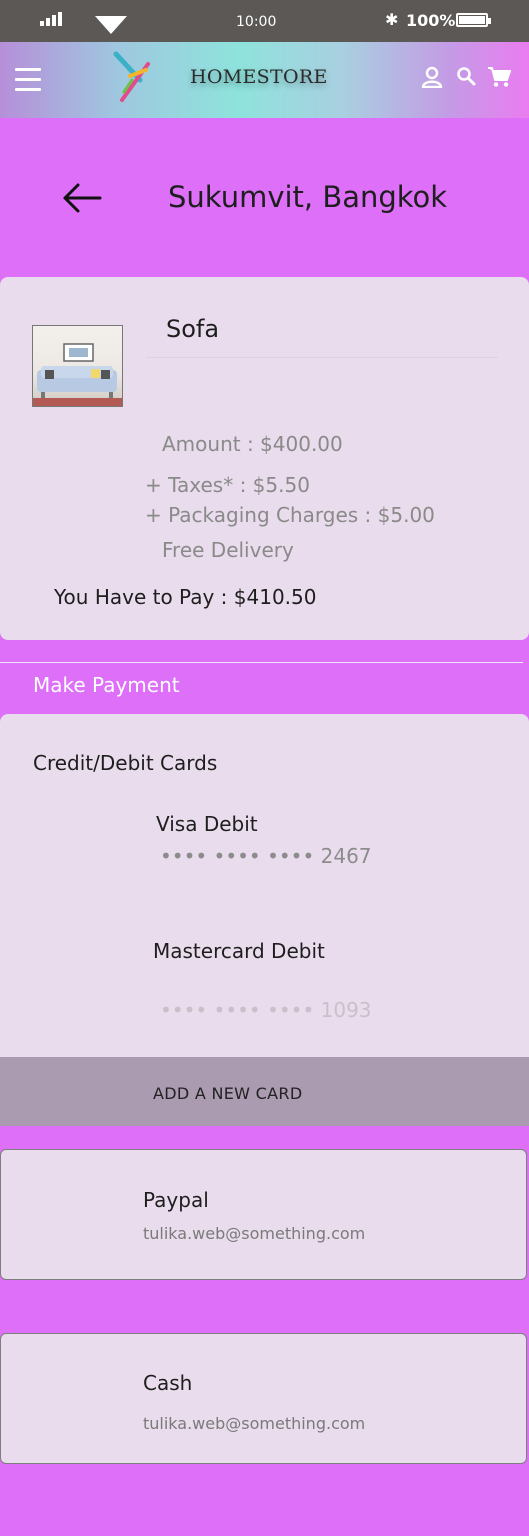 Image resolution: width=529 pixels, height=1536 pixels. Describe the element at coordinates (193, 329) in the screenshot. I see `product-name: Sofa` at that location.